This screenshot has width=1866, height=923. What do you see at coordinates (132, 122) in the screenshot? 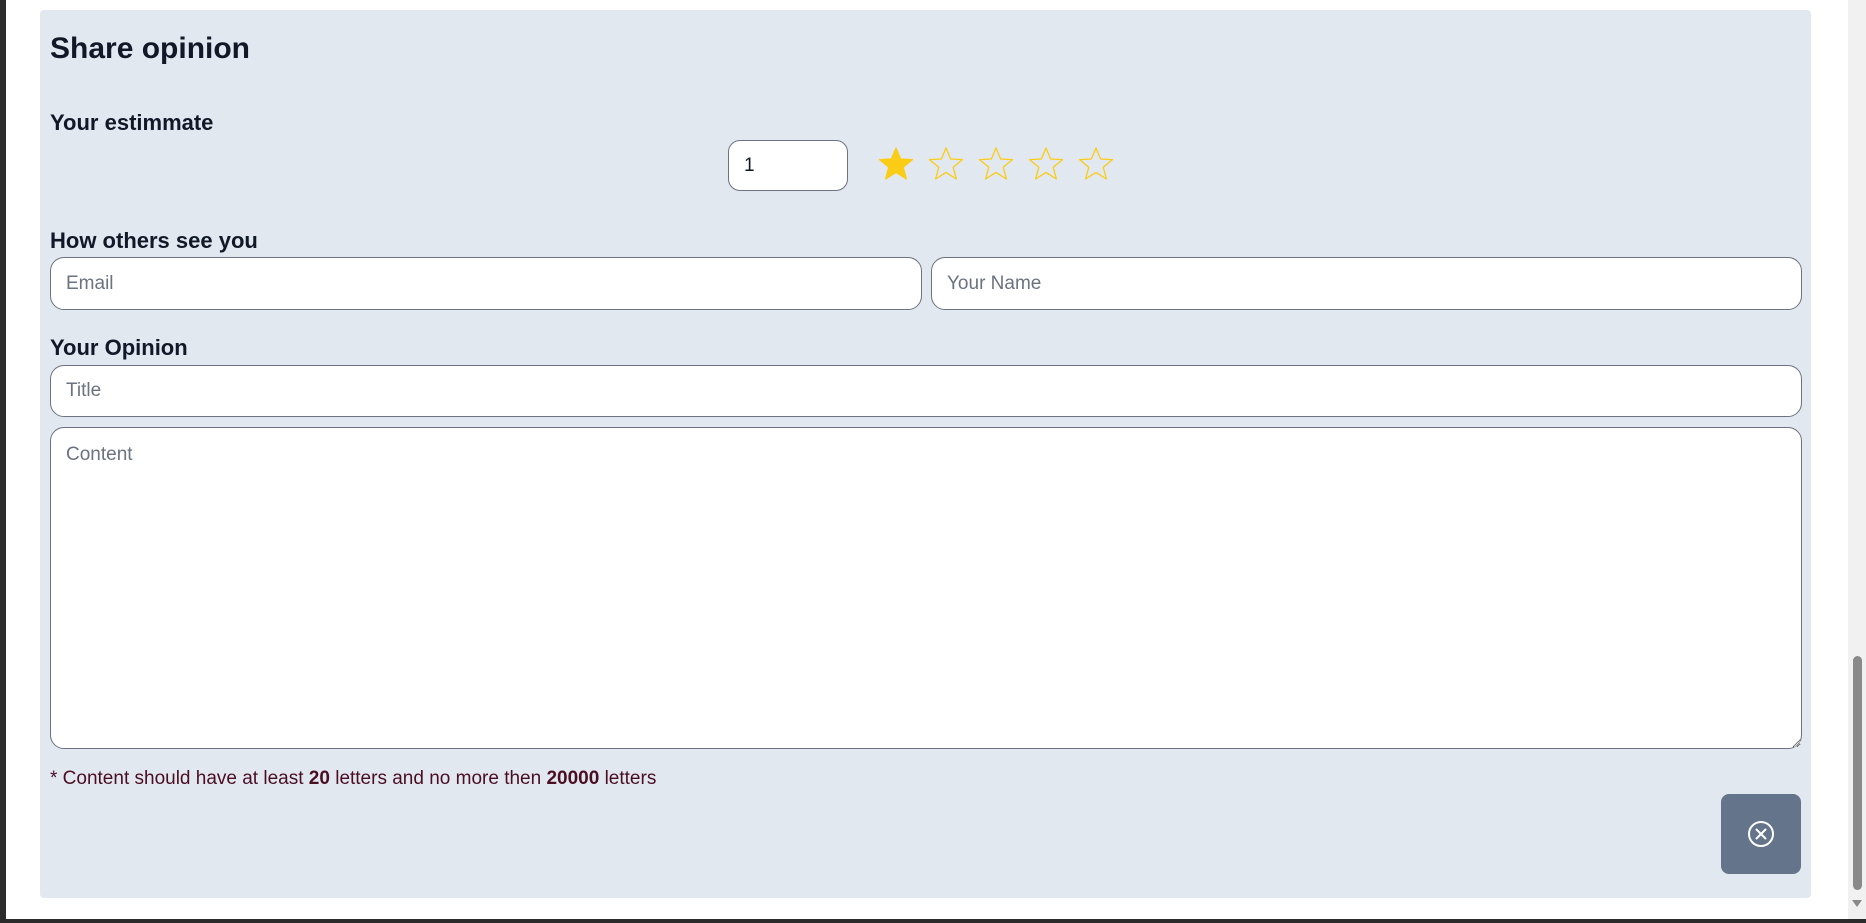
I see `estimate-label: Your estimmate` at bounding box center [132, 122].